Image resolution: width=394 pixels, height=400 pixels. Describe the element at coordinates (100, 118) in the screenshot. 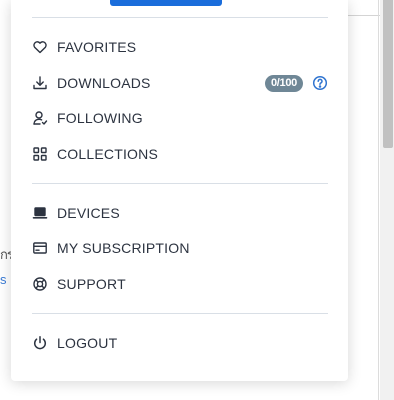

I see `menu-item-label: FOLLOWING` at that location.